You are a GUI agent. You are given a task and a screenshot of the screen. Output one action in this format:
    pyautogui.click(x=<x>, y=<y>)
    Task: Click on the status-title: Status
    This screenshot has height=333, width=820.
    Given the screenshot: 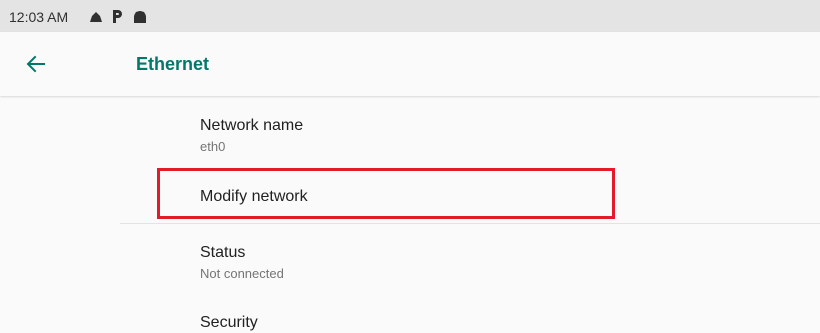 What is the action you would take?
    pyautogui.click(x=223, y=252)
    